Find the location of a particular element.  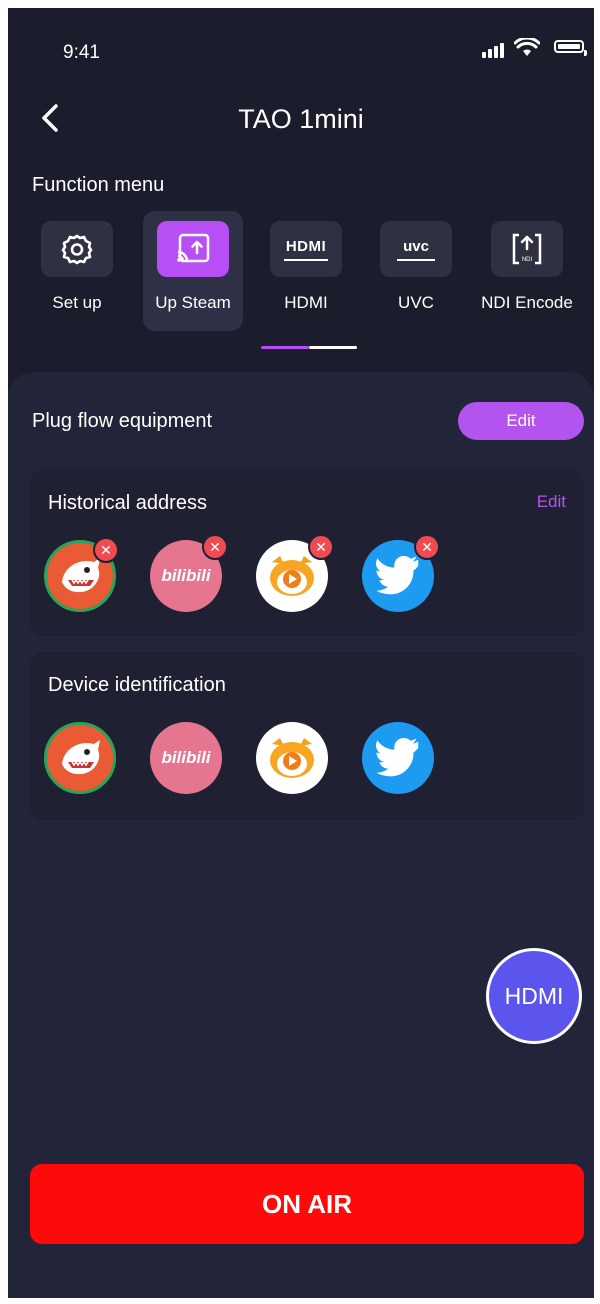

hdmi-icon-text: HDMI is located at coordinates (306, 246).